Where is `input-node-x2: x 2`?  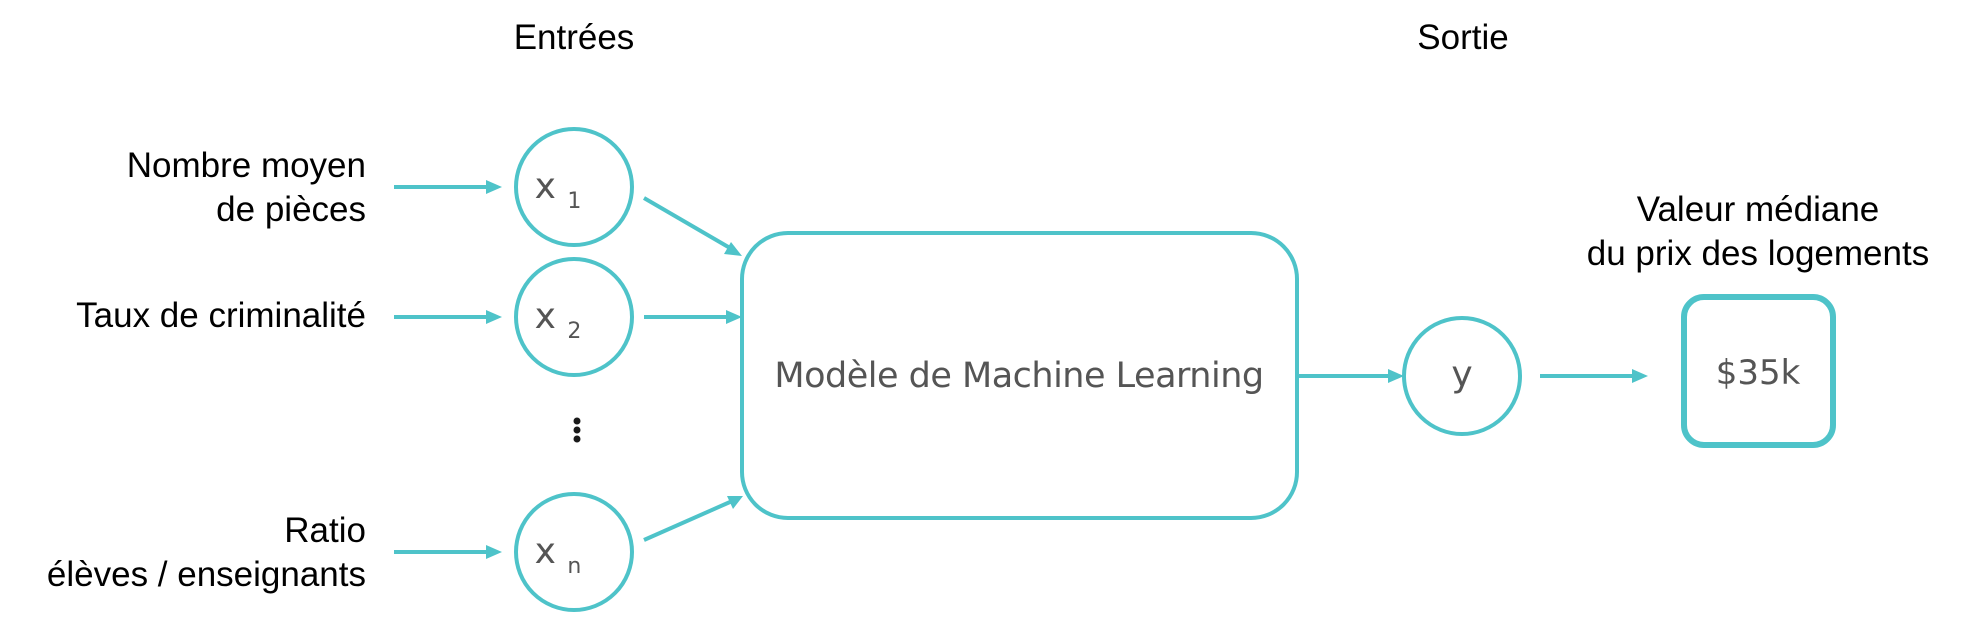 input-node-x2: x 2 is located at coordinates (574, 317).